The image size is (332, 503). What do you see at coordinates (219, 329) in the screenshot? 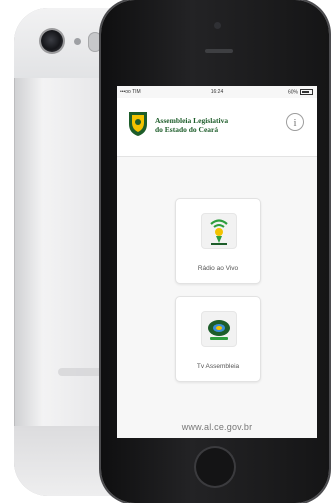
I see `tv-icon` at bounding box center [219, 329].